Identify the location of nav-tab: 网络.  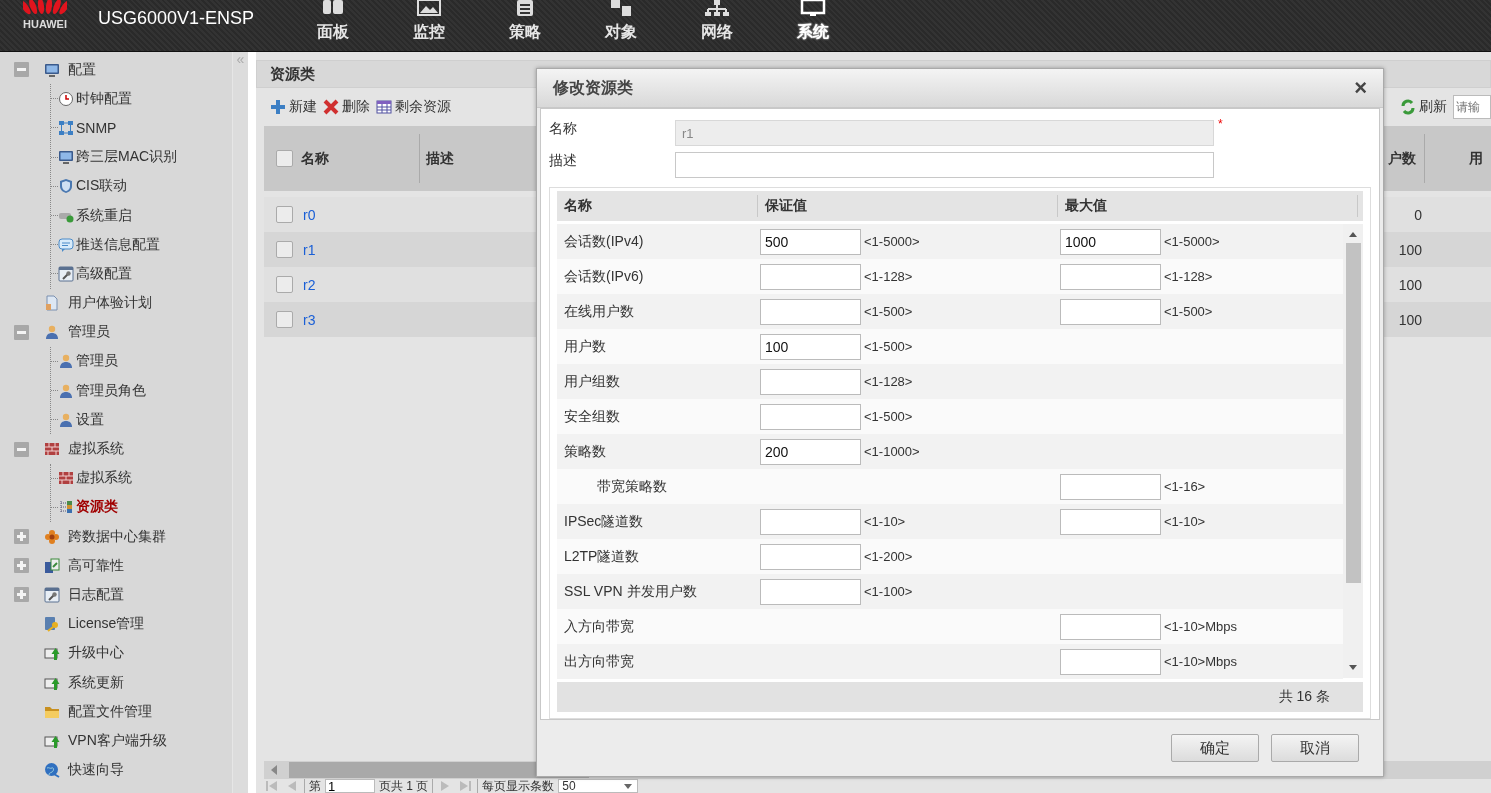
(717, 21).